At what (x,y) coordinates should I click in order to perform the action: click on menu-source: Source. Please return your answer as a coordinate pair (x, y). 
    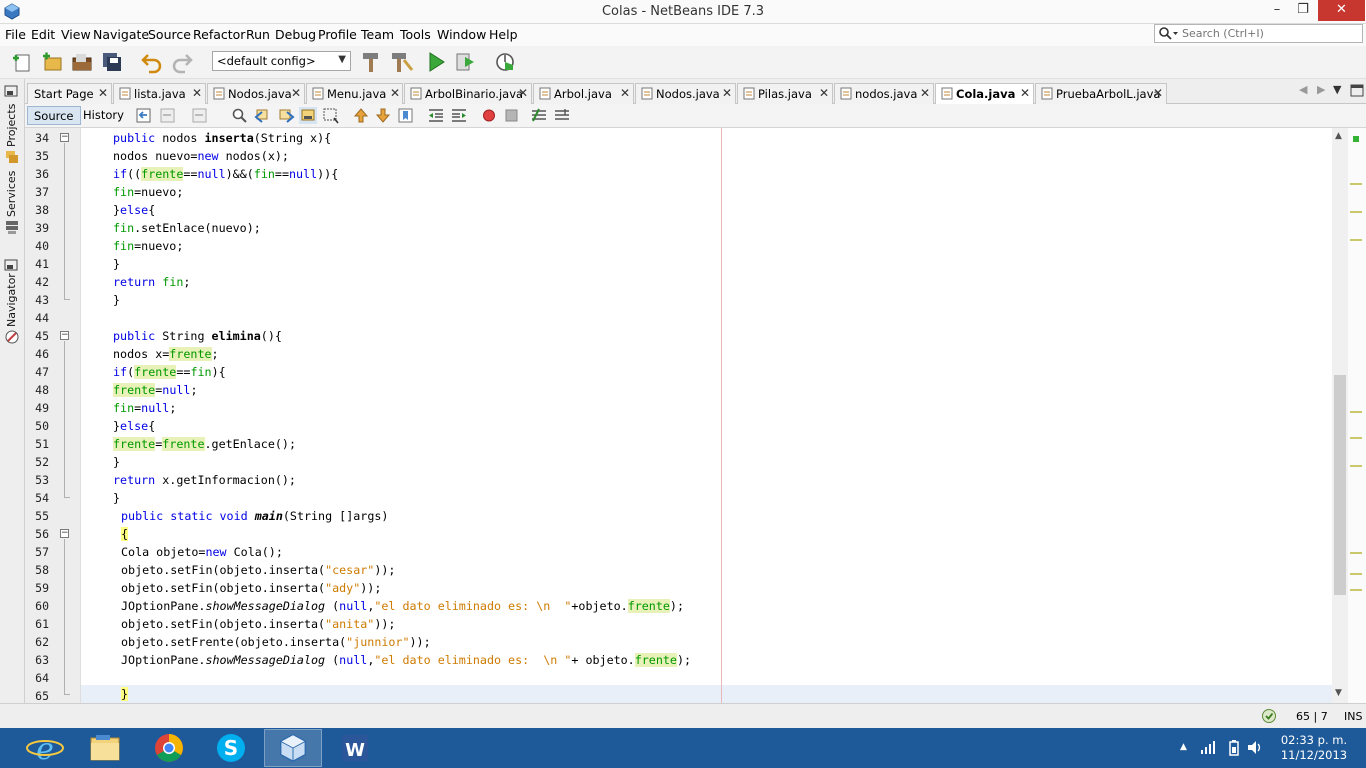
    Looking at the image, I should click on (169, 34).